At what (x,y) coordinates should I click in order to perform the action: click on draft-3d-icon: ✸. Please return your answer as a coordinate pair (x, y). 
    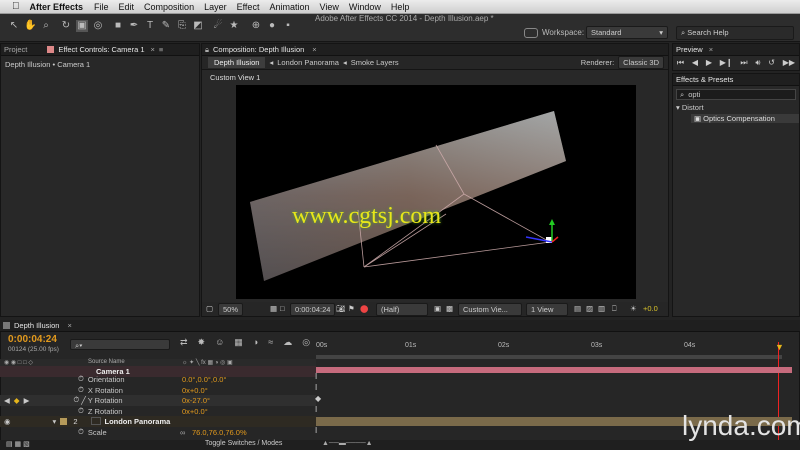
    Looking at the image, I should click on (202, 342).